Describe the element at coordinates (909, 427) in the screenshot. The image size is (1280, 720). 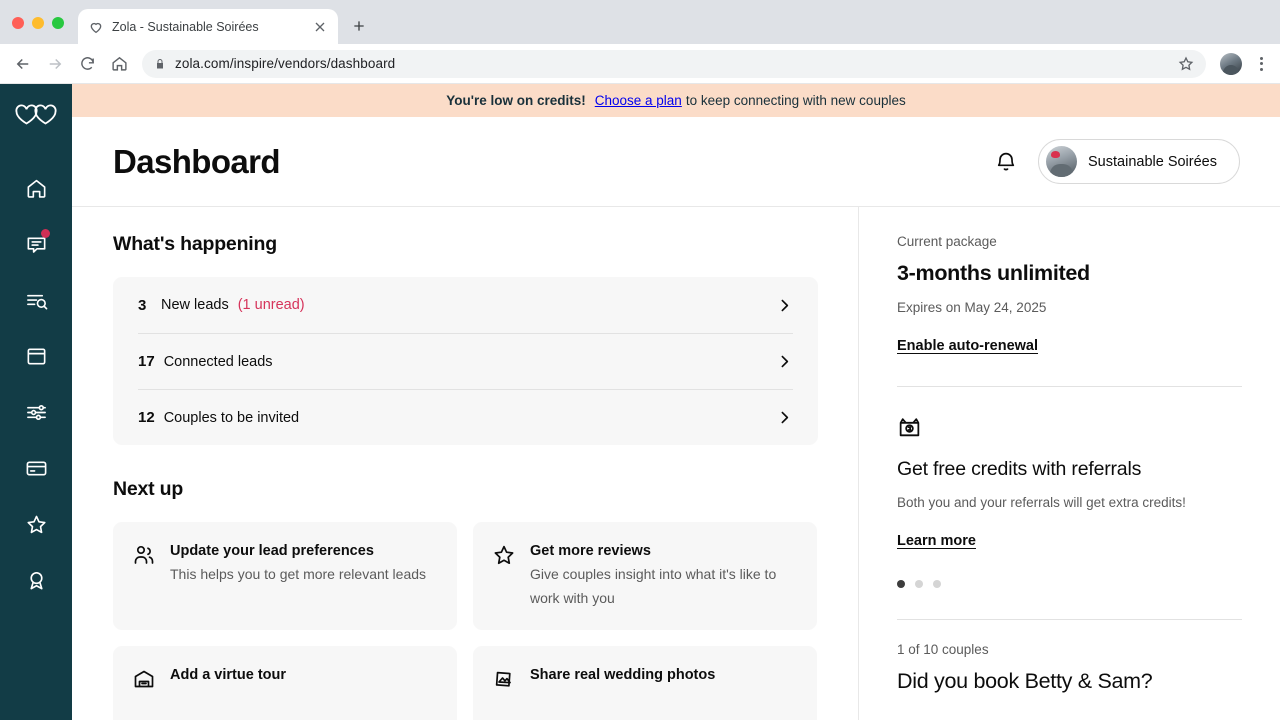
I see `gift-icon` at that location.